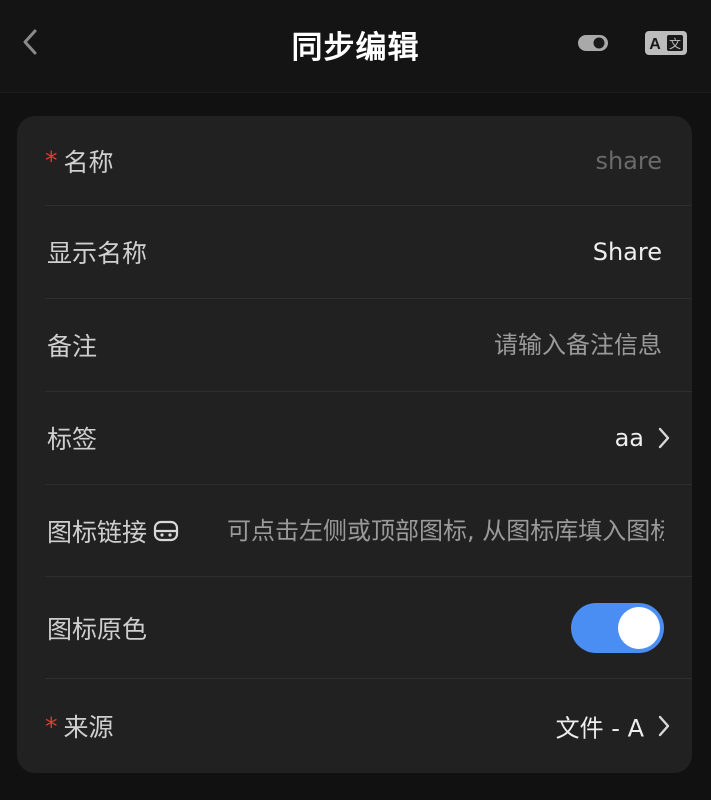 The width and height of the screenshot is (711, 800). Describe the element at coordinates (655, 44) in the screenshot. I see `svg-text: A` at that location.